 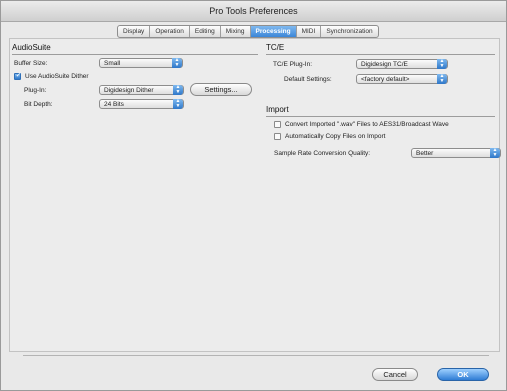 What do you see at coordinates (463, 374) in the screenshot?
I see `ok-button: OK` at bounding box center [463, 374].